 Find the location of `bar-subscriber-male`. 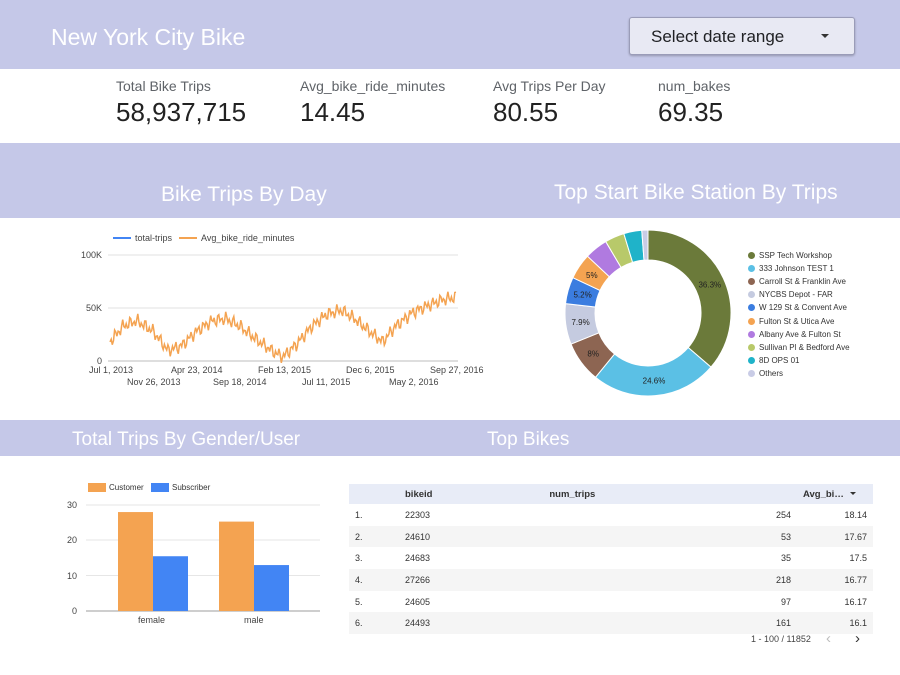

bar-subscriber-male is located at coordinates (271, 588).